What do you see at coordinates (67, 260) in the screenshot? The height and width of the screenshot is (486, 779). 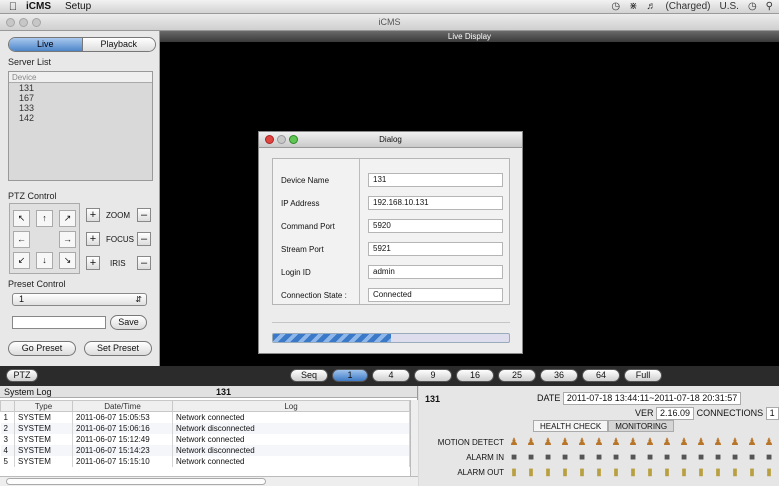 I see `pan-down-right-button: ↘` at bounding box center [67, 260].